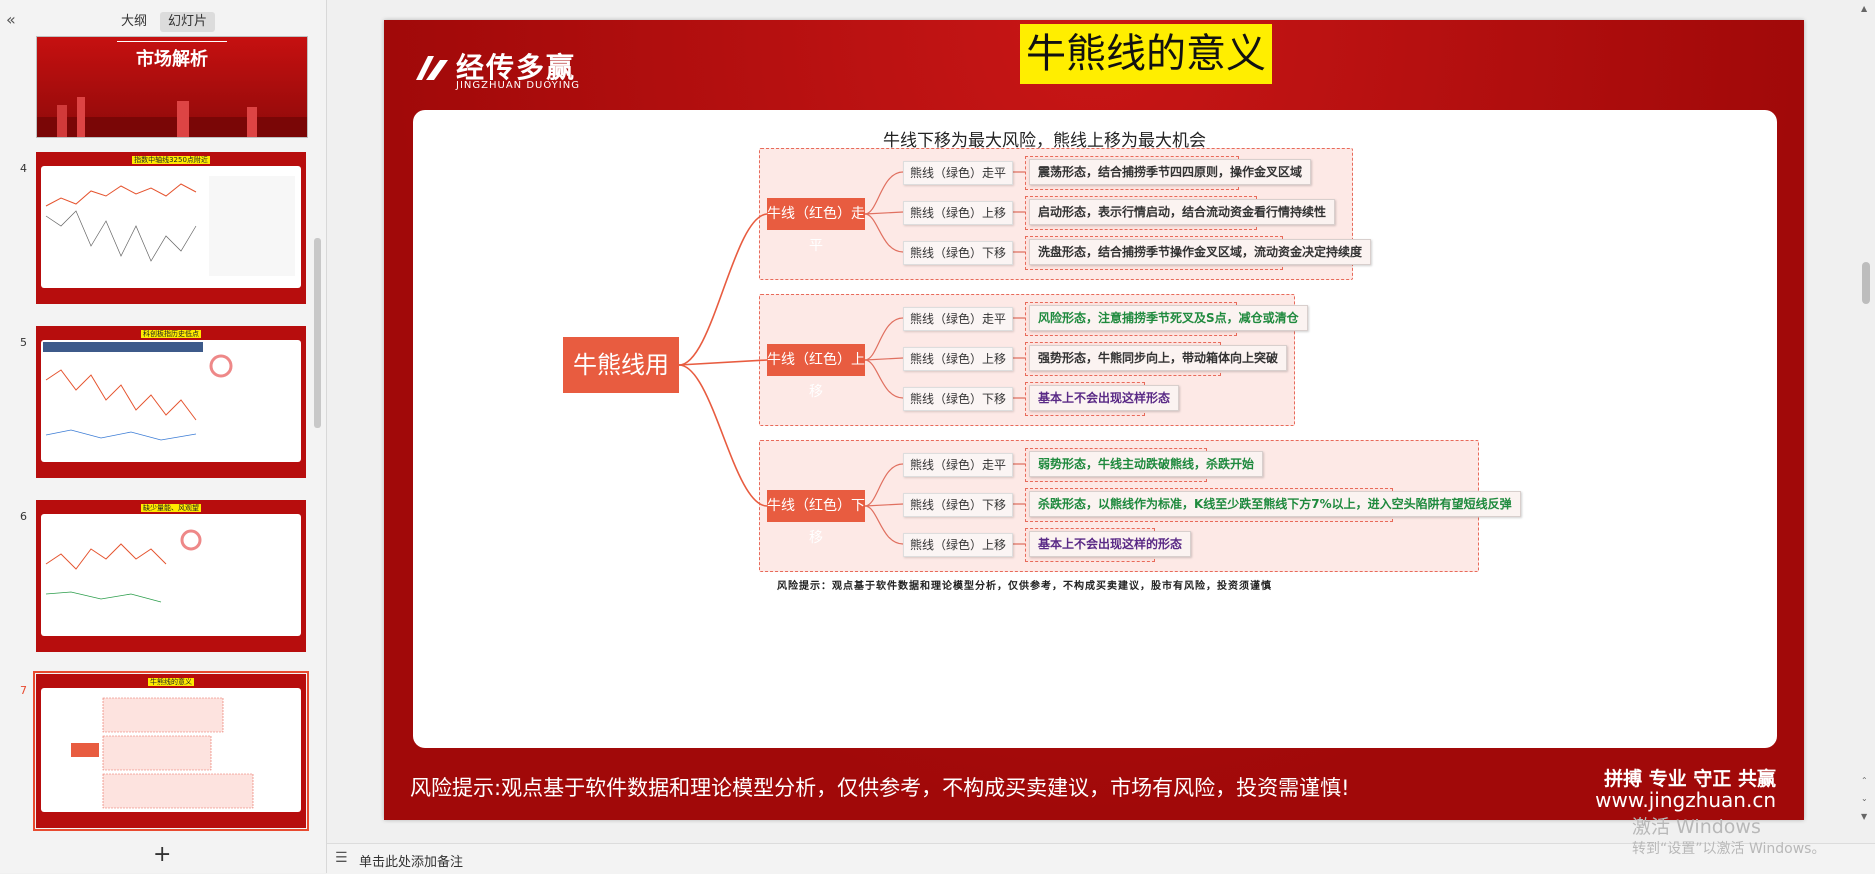  What do you see at coordinates (23, 516) in the screenshot?
I see `slide-number: 6` at bounding box center [23, 516].